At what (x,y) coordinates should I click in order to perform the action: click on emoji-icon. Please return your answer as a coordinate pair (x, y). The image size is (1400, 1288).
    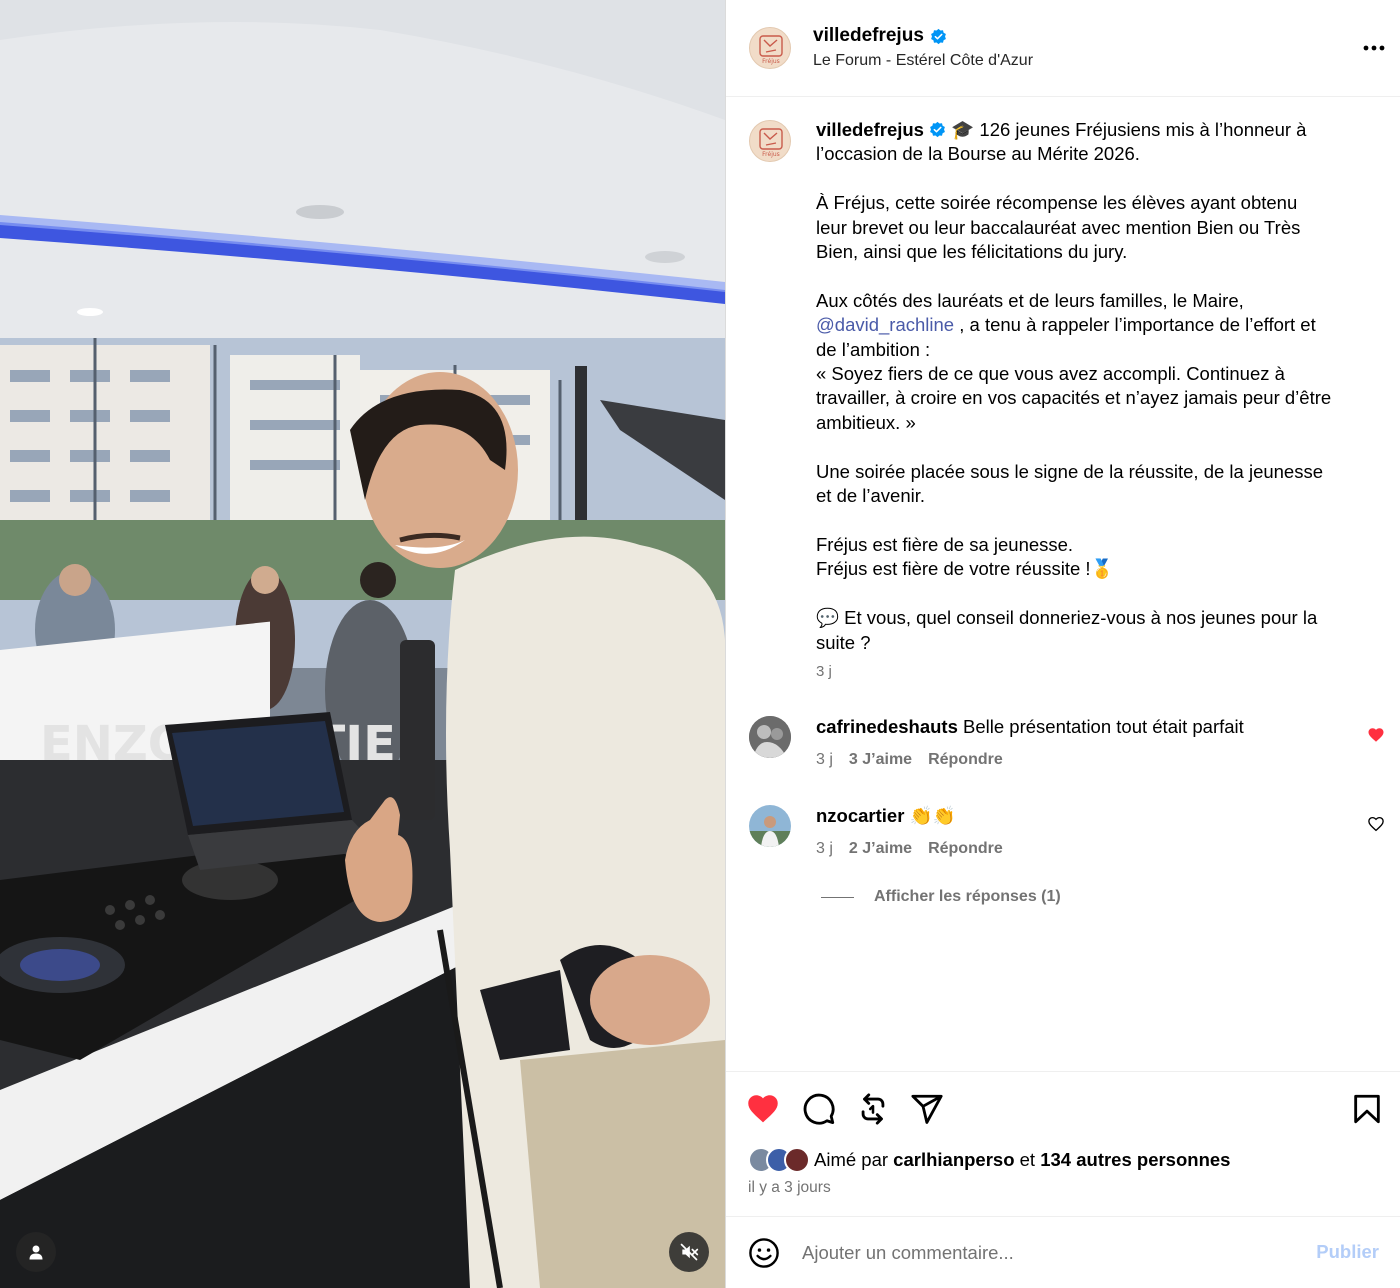
    Looking at the image, I should click on (764, 1253).